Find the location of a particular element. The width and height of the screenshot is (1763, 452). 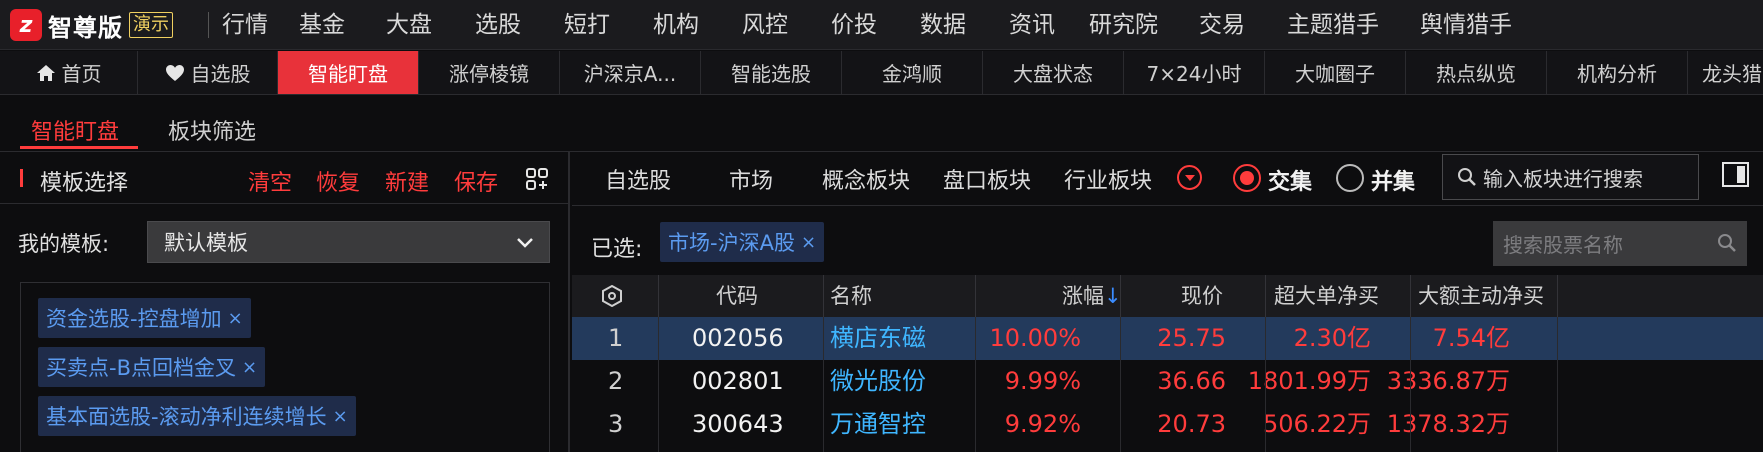

large-active-net-buy: 3336.87万 is located at coordinates (1448, 381).